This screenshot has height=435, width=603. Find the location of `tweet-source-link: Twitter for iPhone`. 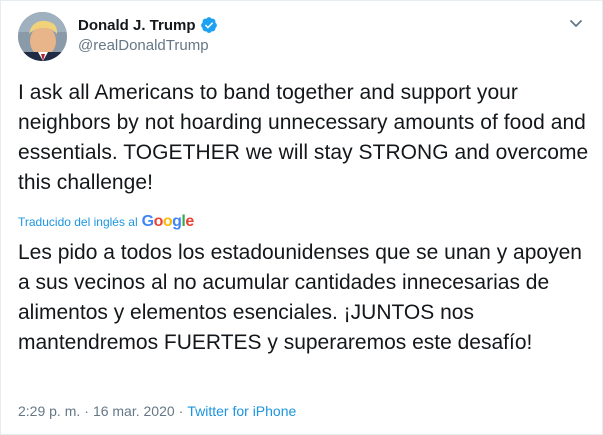

tweet-source-link: Twitter for iPhone is located at coordinates (241, 411).